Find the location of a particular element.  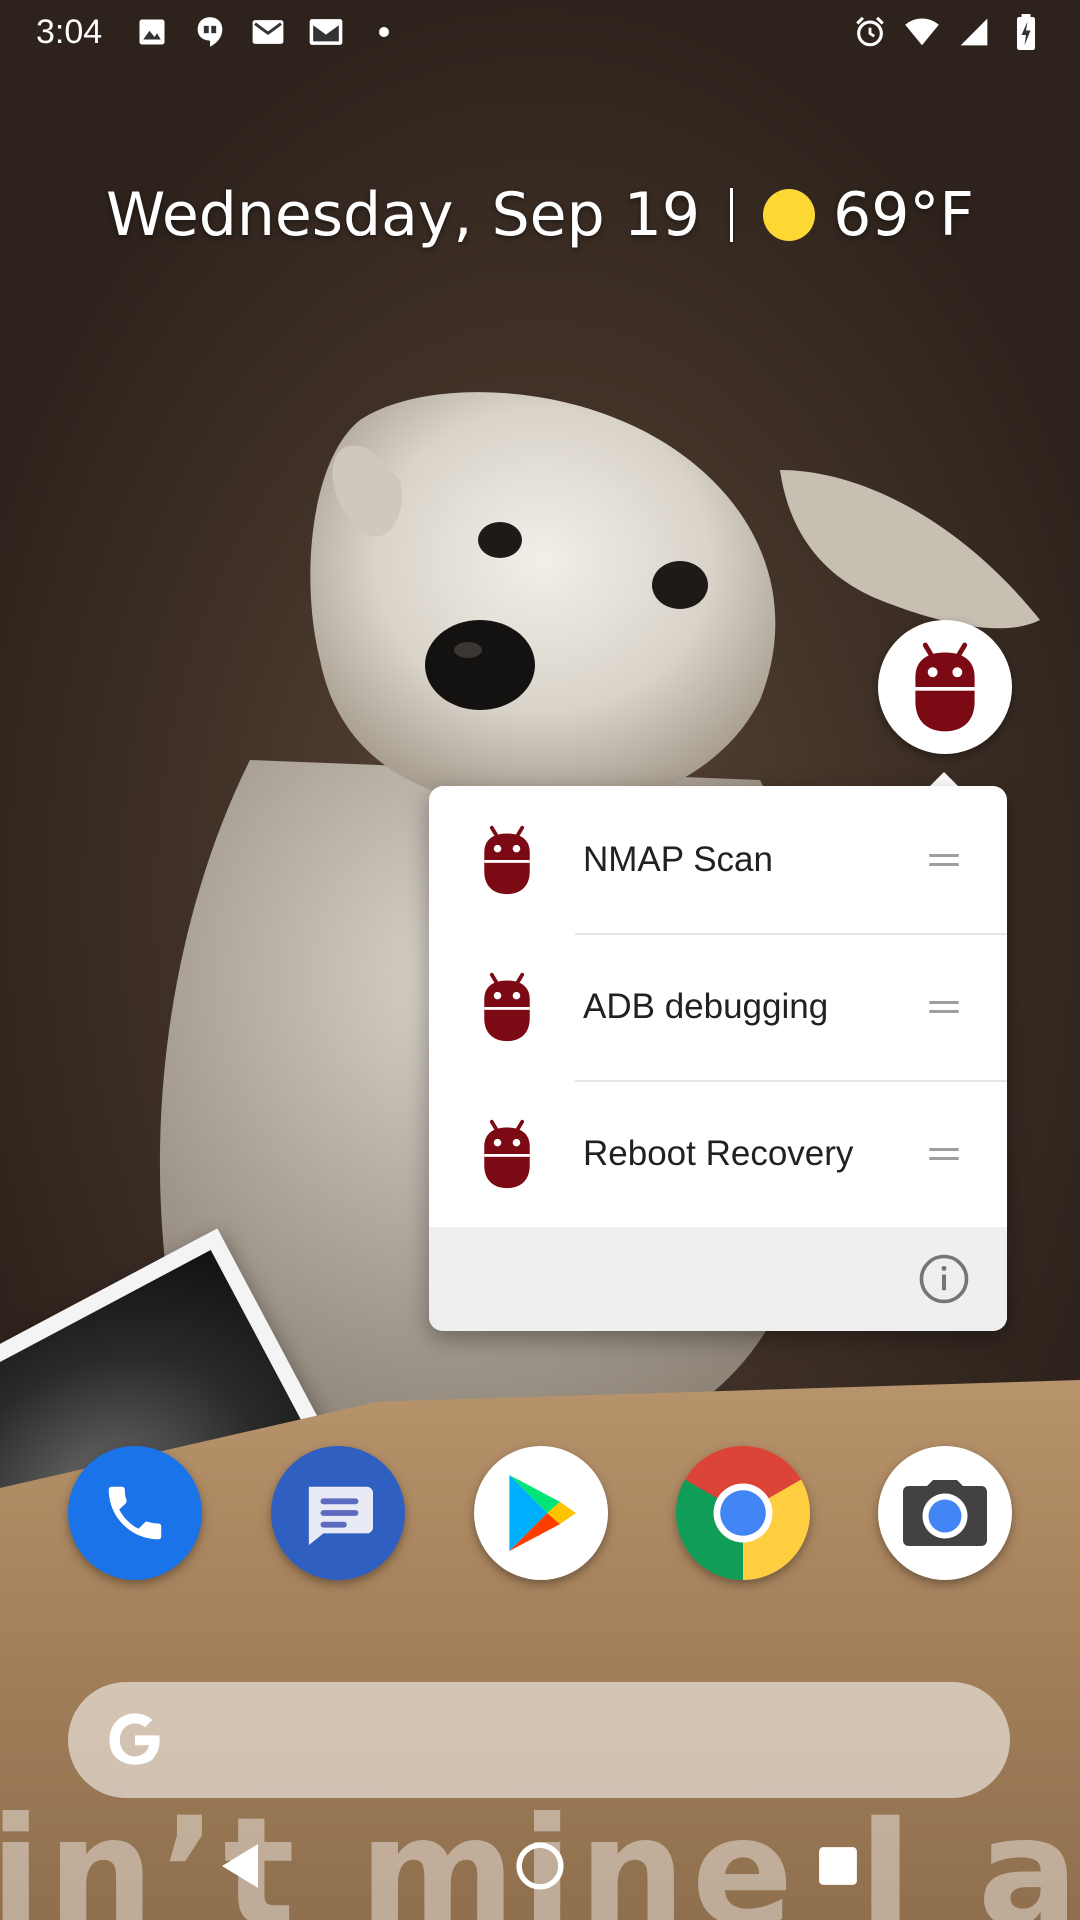

phone-app is located at coordinates (135, 1513).